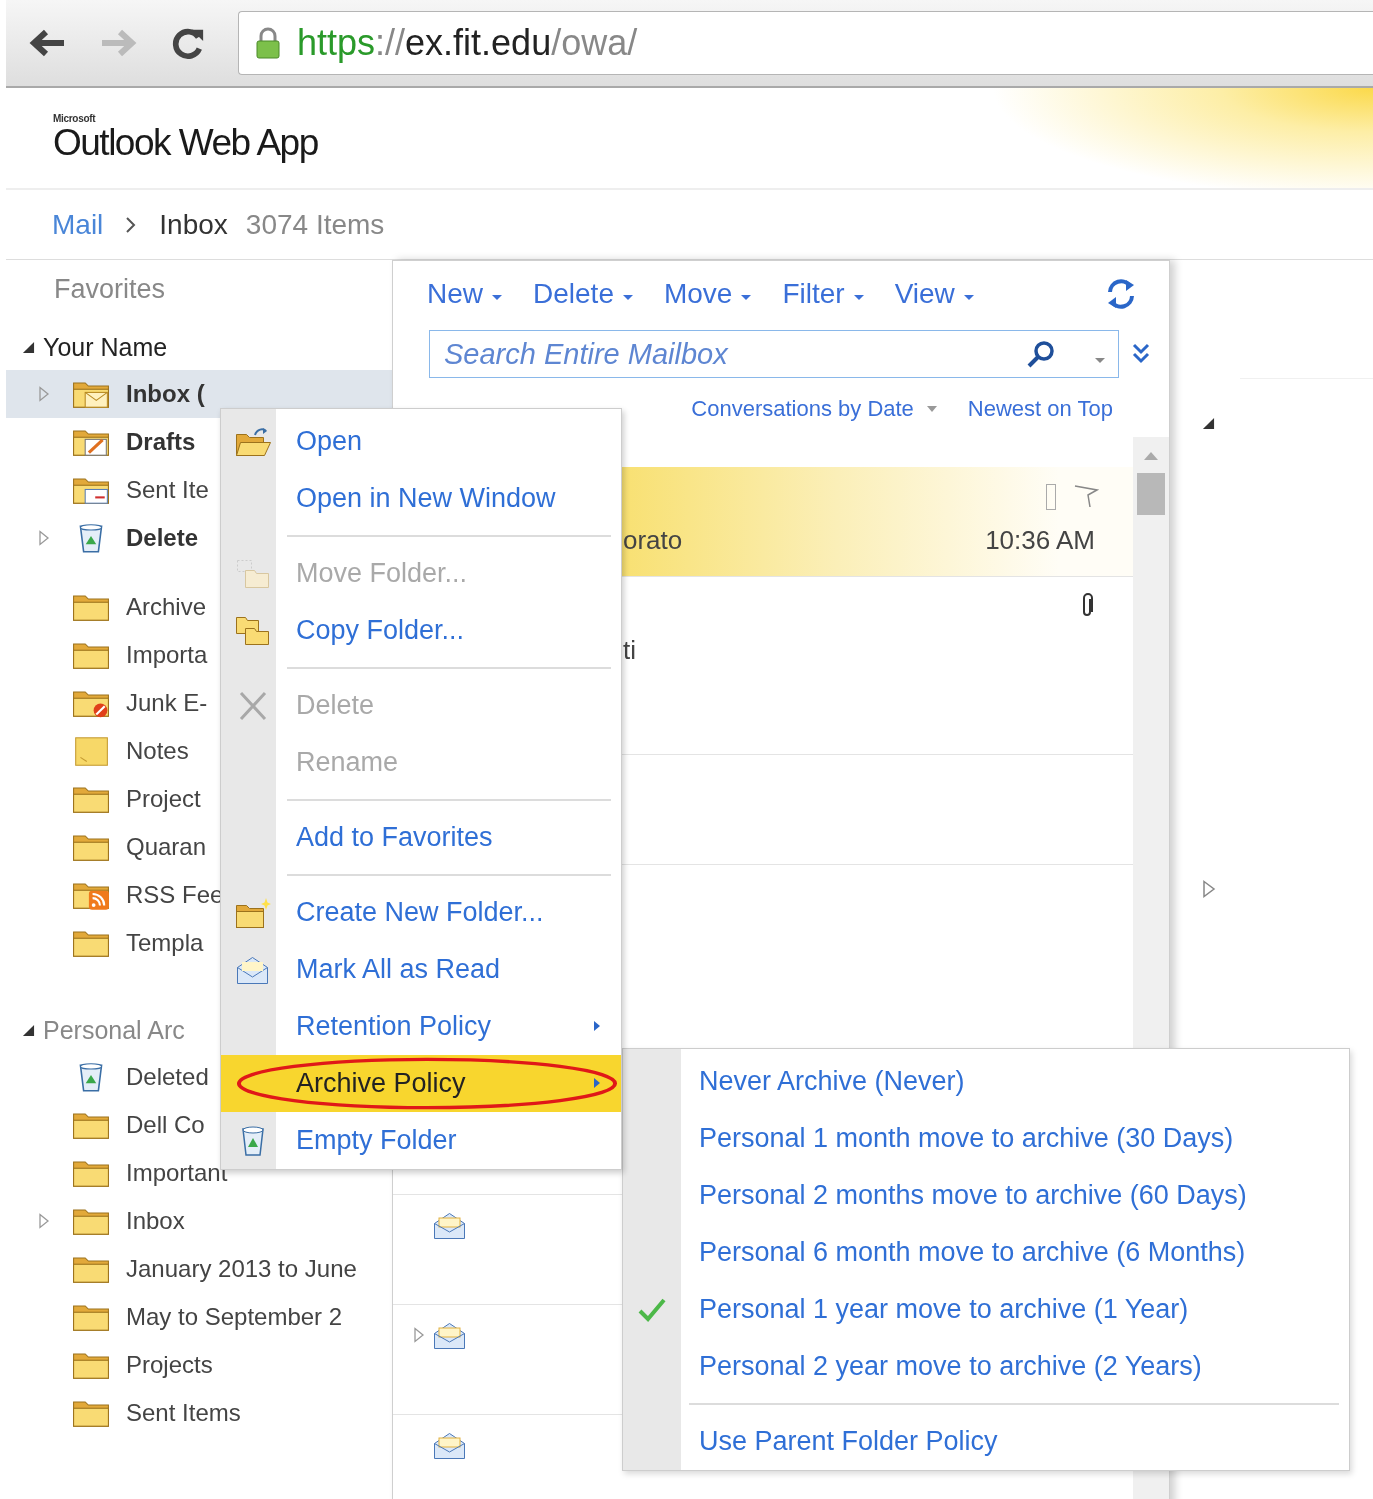 This screenshot has height=1499, width=1373. I want to click on message-time: 10:36 AM, so click(1040, 540).